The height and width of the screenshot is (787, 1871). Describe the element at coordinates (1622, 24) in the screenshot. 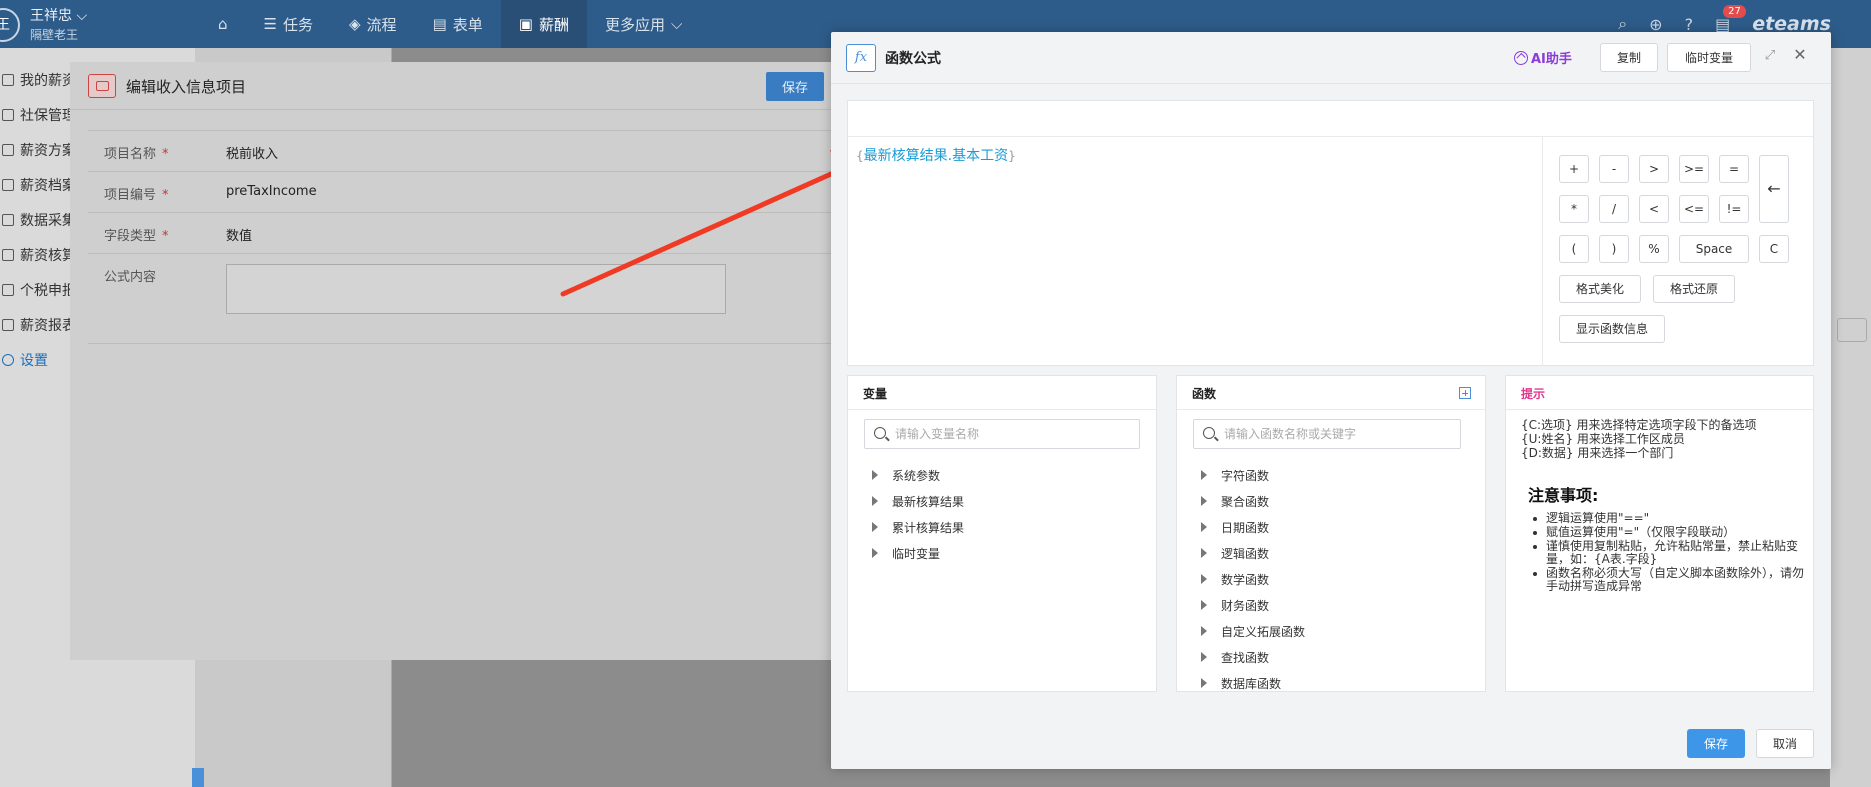

I see `search-icon: ⌕` at that location.